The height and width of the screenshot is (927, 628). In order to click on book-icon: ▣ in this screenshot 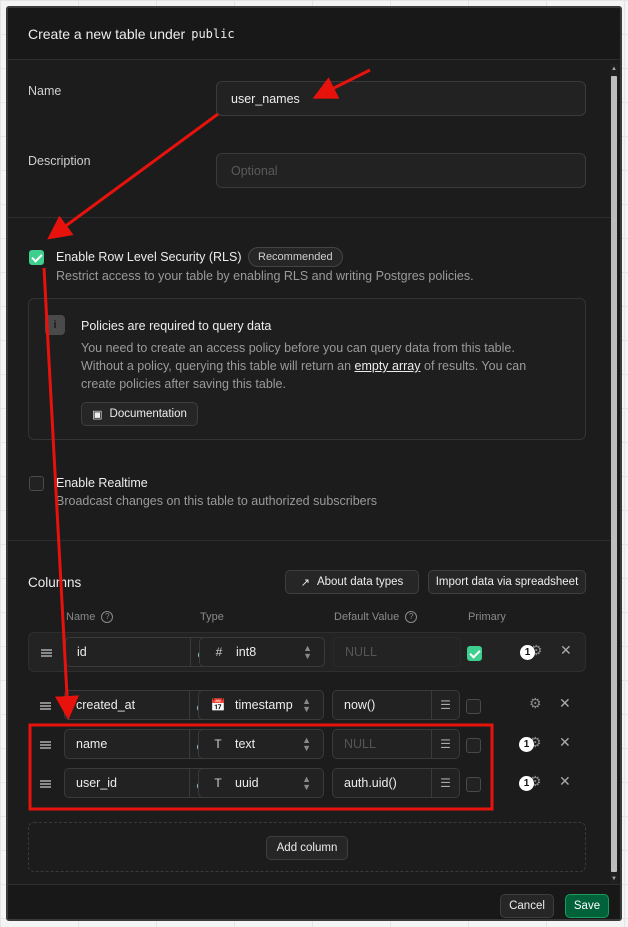, I will do `click(97, 414)`.